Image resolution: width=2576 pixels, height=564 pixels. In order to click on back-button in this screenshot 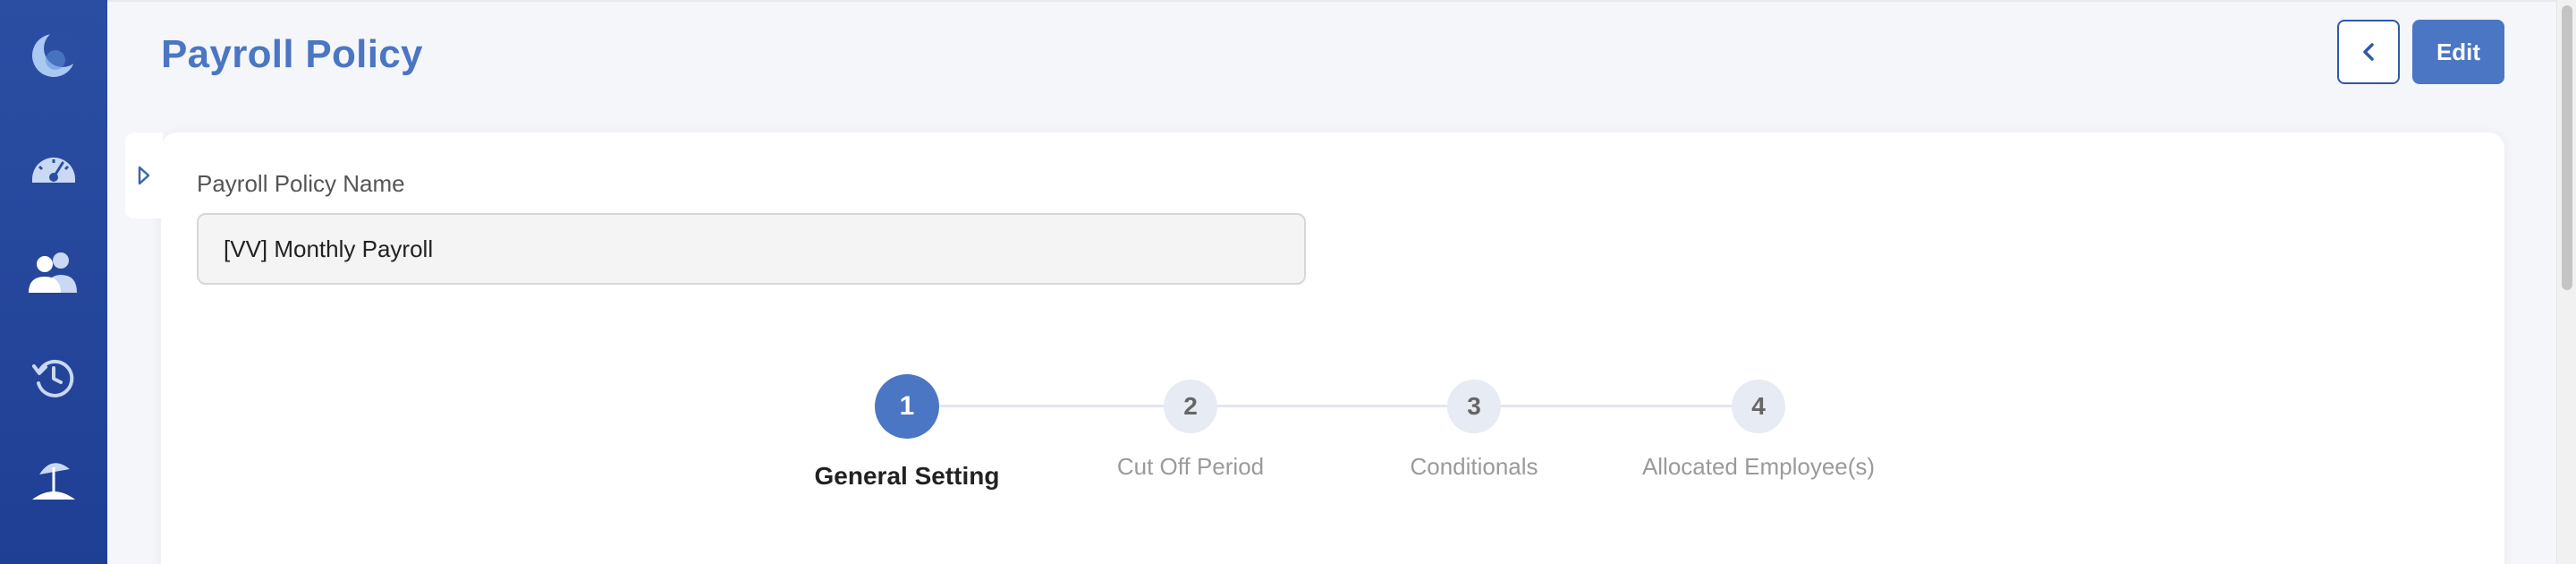, I will do `click(2368, 52)`.